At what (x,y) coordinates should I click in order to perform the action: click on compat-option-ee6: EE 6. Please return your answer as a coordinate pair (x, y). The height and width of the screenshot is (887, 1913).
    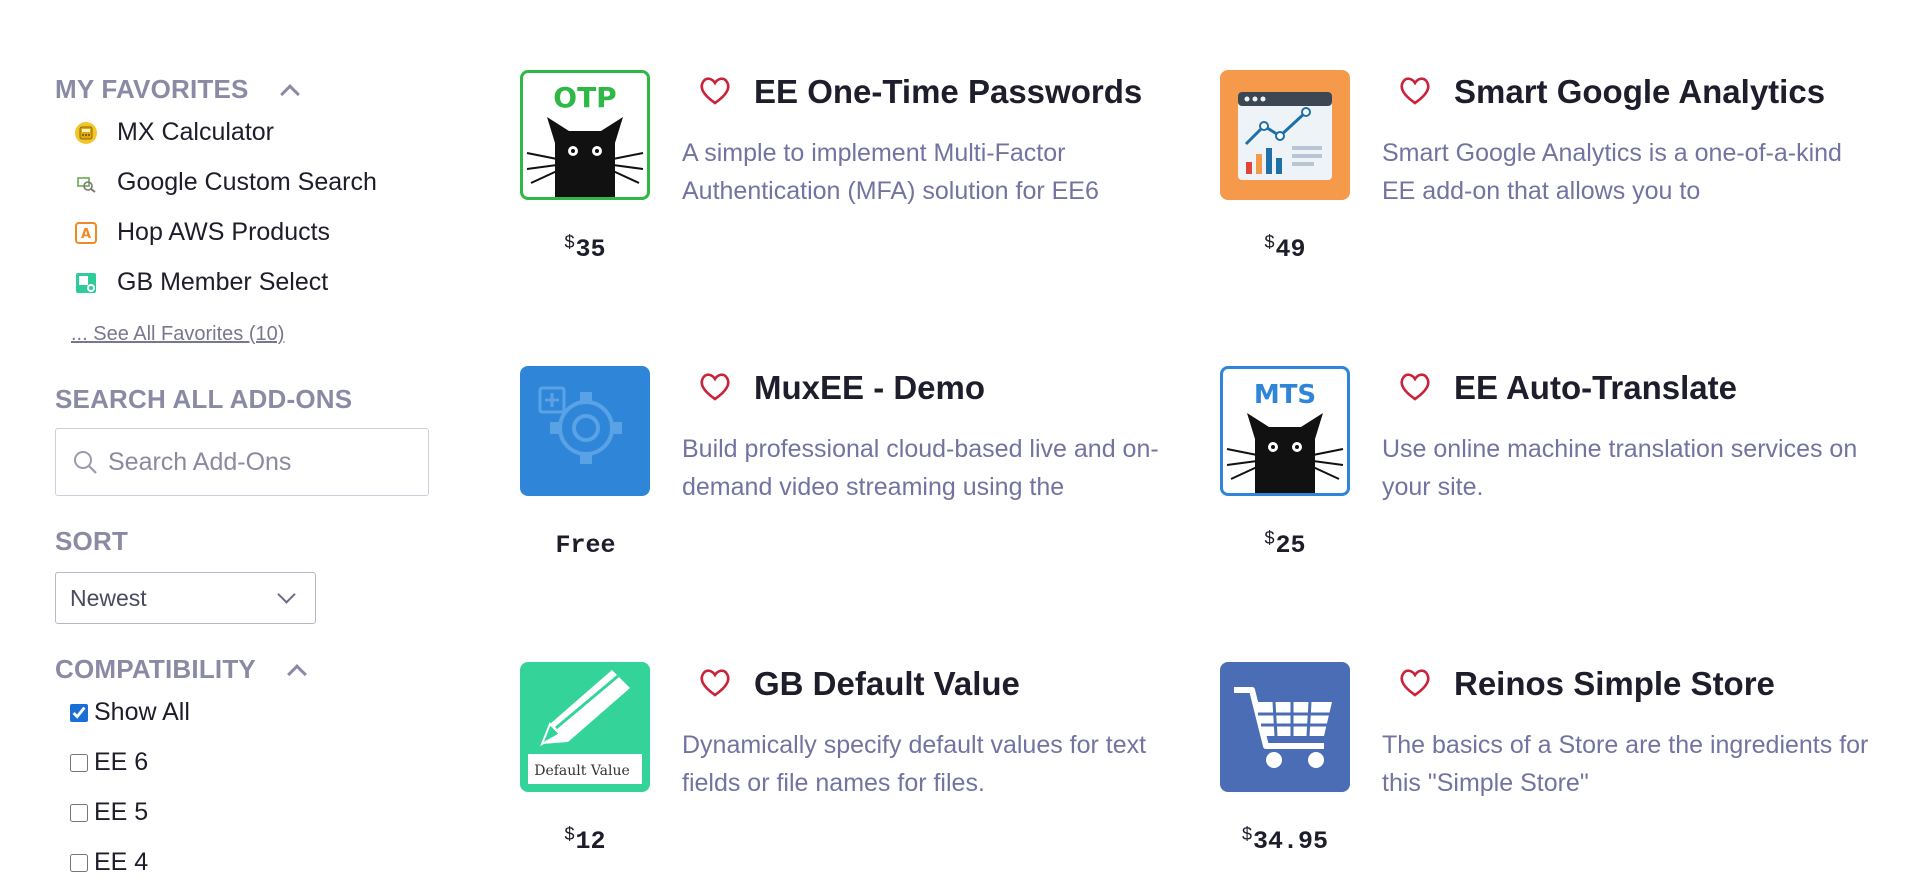
    Looking at the image, I should click on (109, 762).